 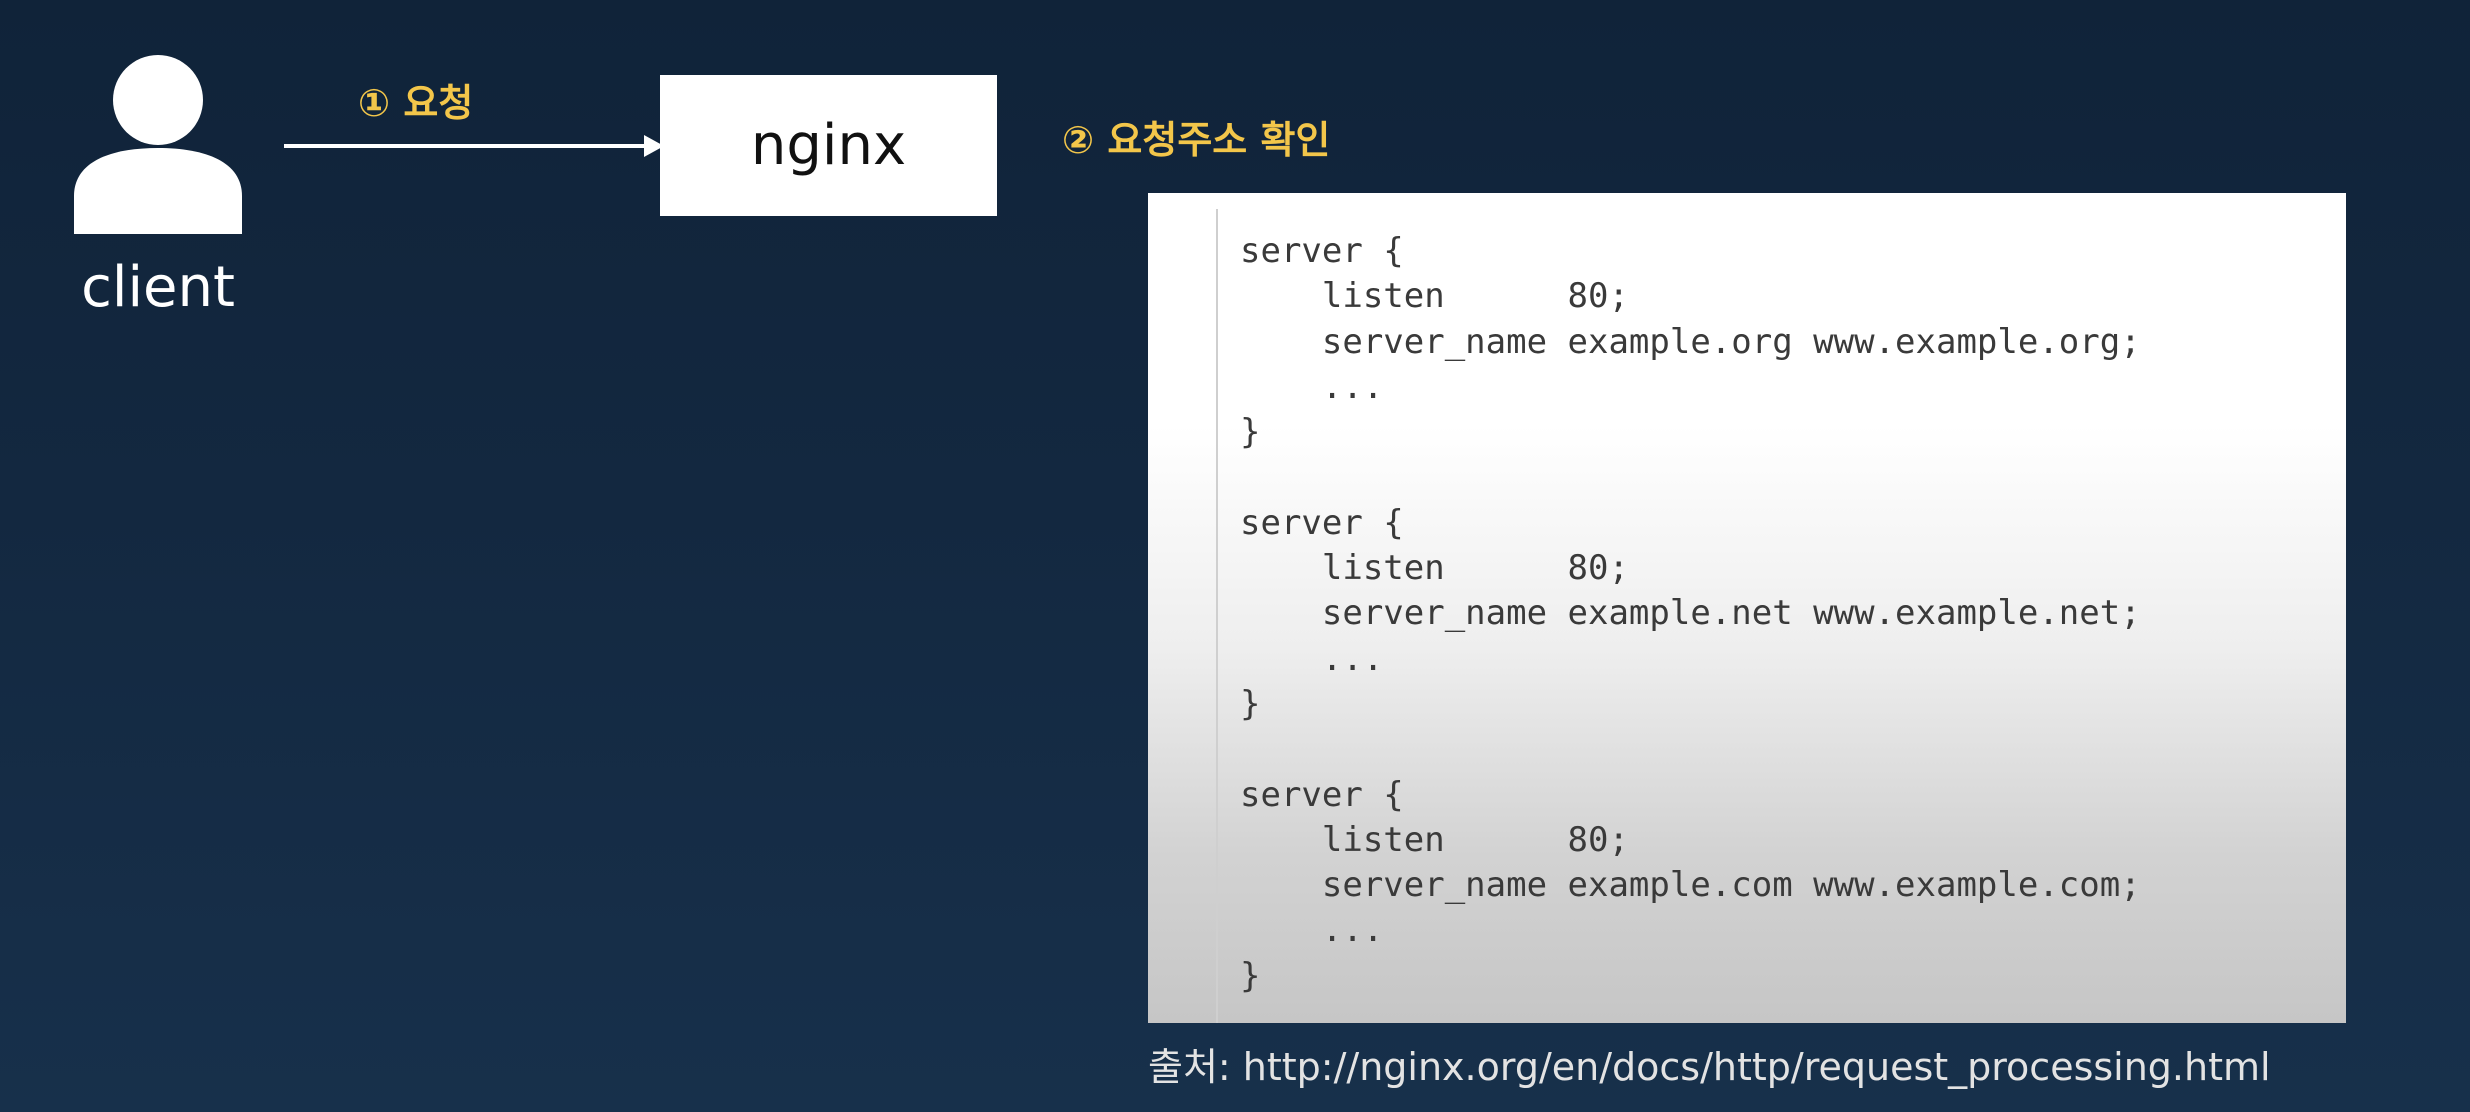 I want to click on nginx-box: nginx, so click(x=828, y=145).